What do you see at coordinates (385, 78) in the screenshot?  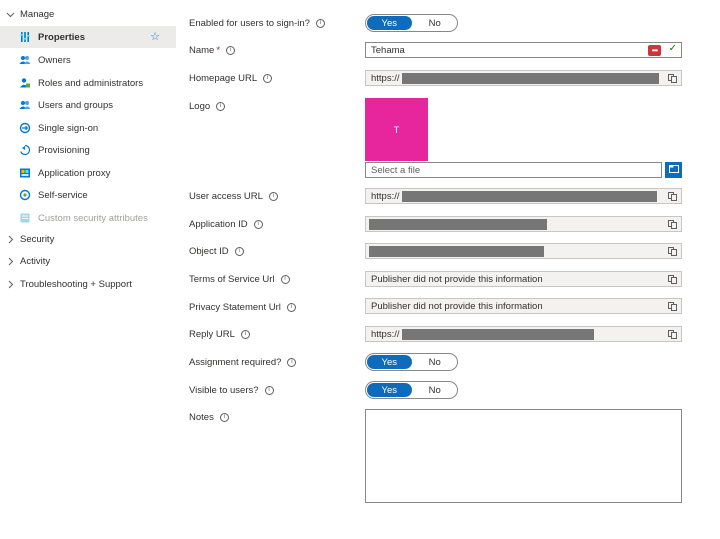 I see `homepage-url-value: https://` at bounding box center [385, 78].